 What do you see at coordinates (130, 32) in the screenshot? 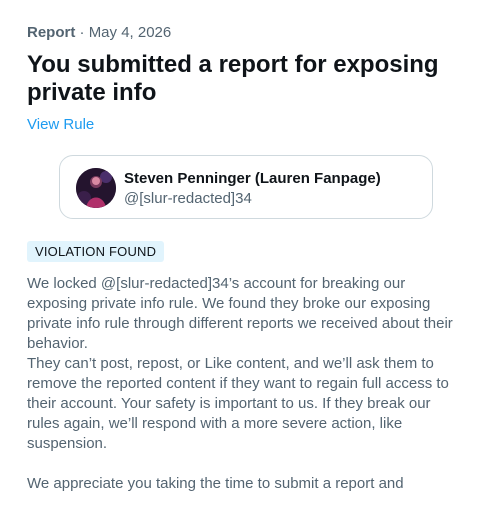
I see `report-date: May 4, 2026` at bounding box center [130, 32].